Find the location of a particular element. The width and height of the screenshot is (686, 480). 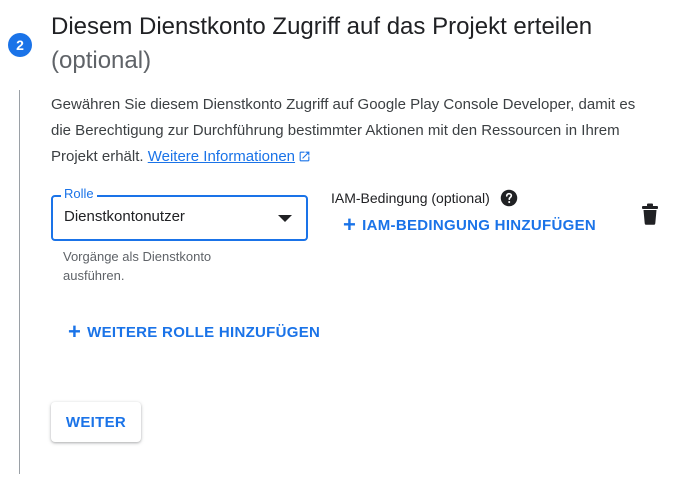

dropdown-arrow-icon is located at coordinates (285, 218).